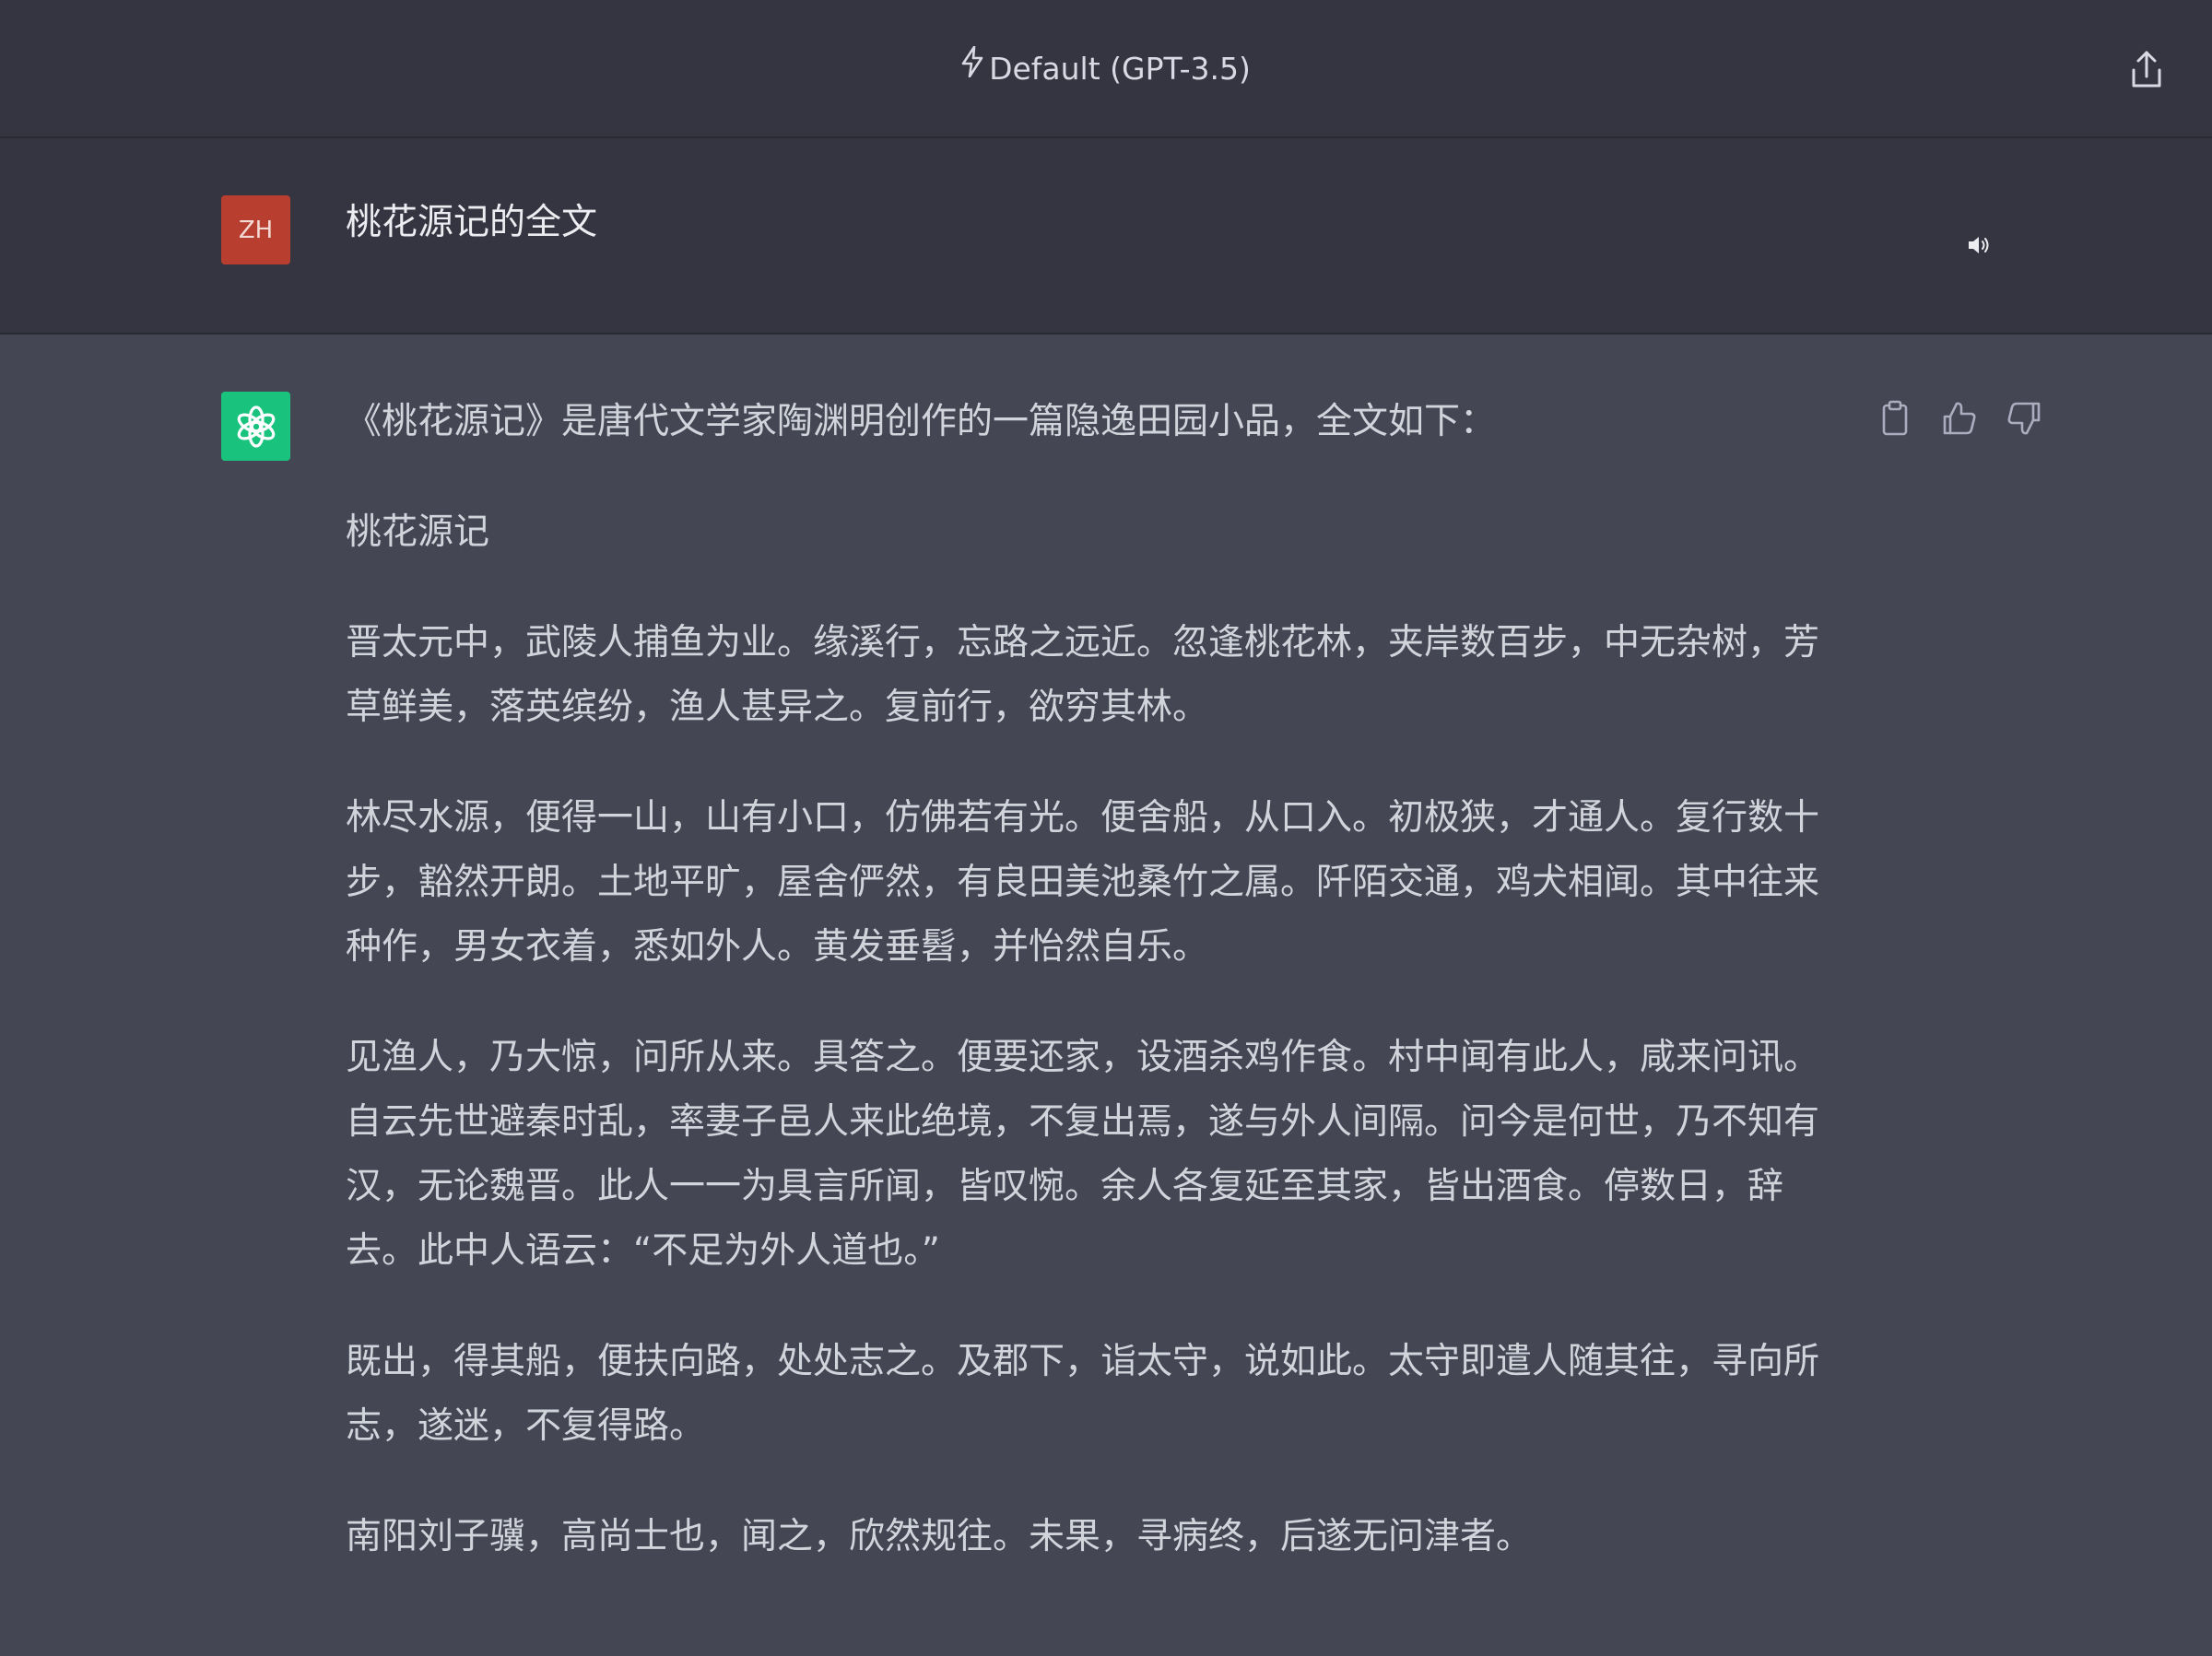 The height and width of the screenshot is (1656, 2212). What do you see at coordinates (972, 67) in the screenshot?
I see `lightning-icon` at bounding box center [972, 67].